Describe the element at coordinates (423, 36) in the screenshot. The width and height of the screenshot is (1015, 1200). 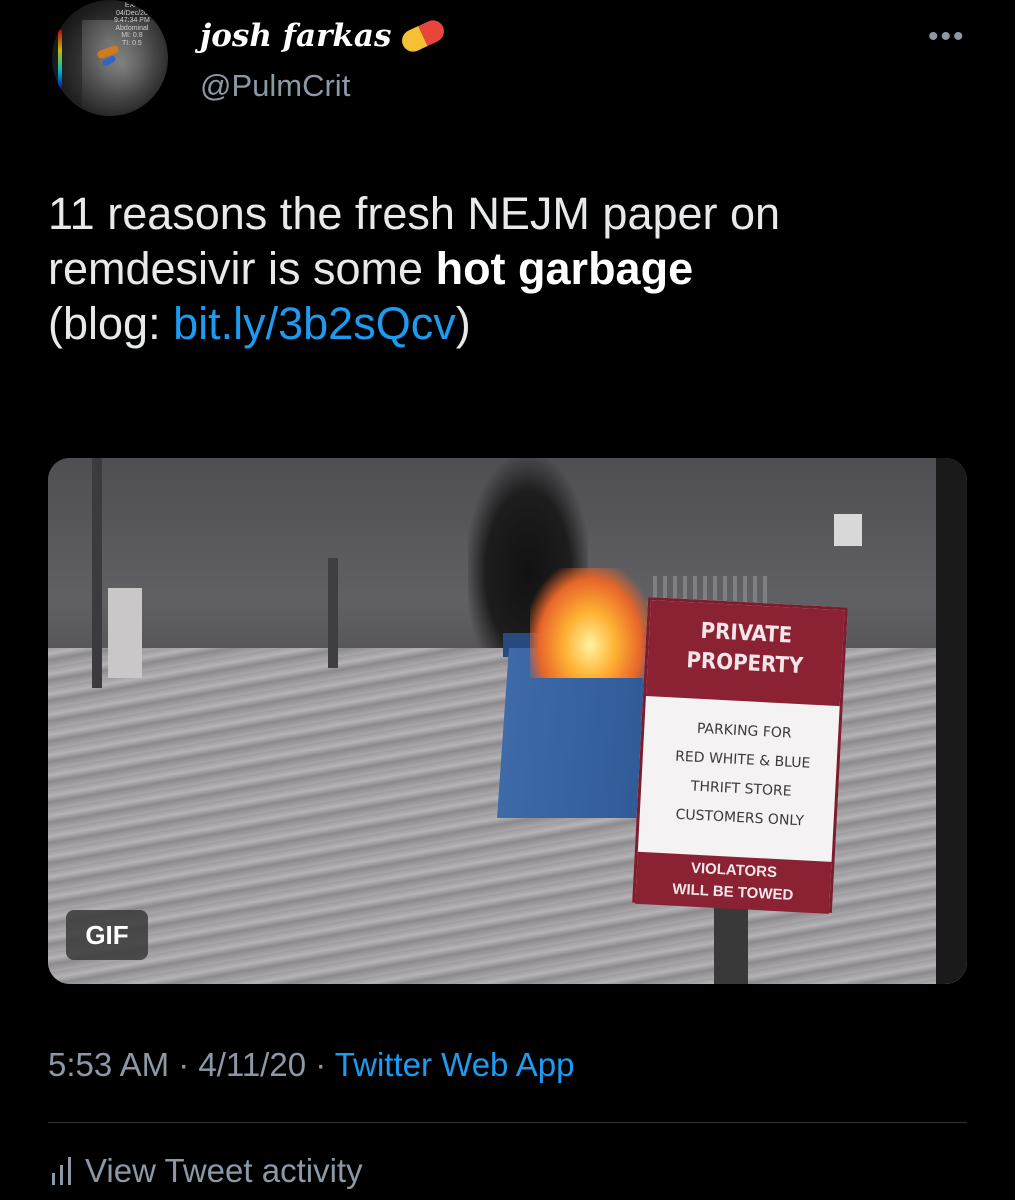
I see `pill-icon` at that location.